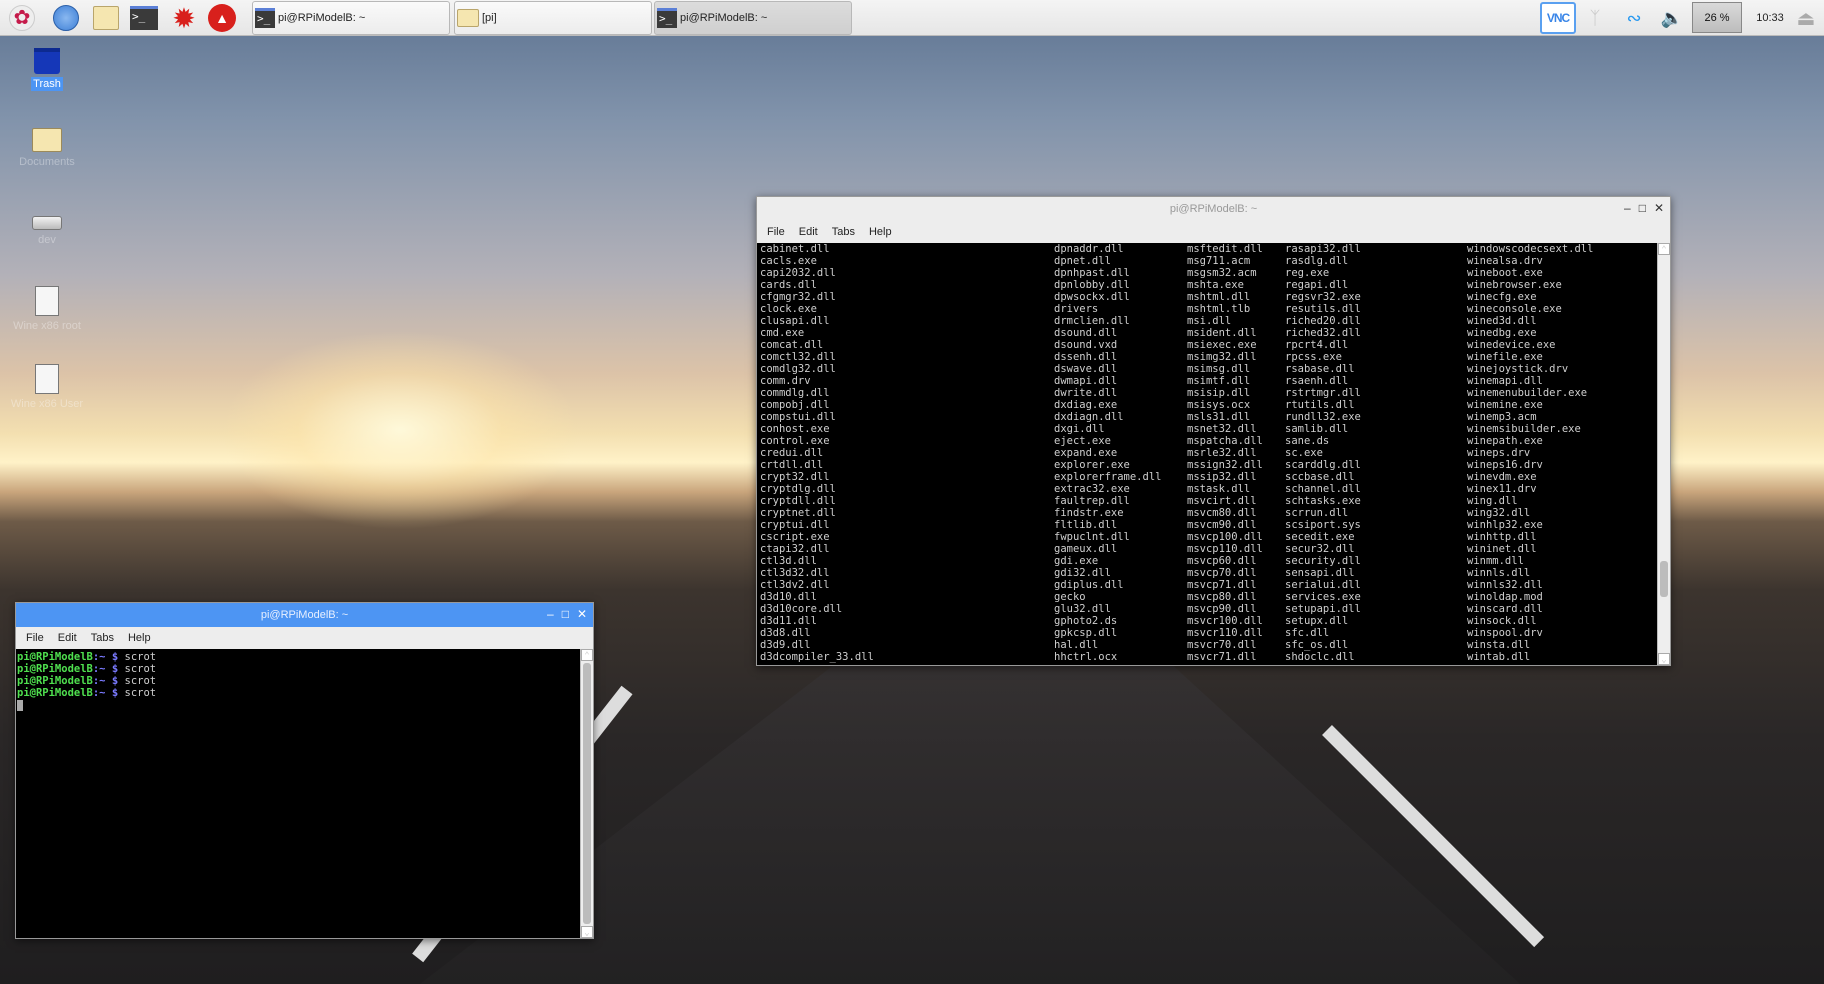  Describe the element at coordinates (724, 18) in the screenshot. I see `task-label: pi@RPiModelB: ~` at that location.